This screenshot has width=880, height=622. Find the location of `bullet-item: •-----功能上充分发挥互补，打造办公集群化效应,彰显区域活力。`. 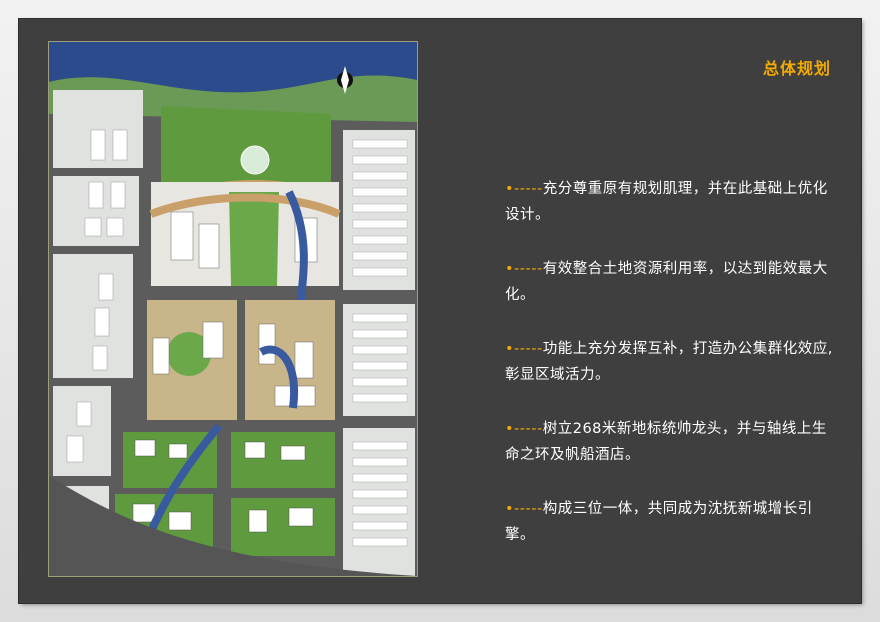

bullet-item: •-----功能上充分发挥互补，打造办公集群化效应,彰显区域活力。 is located at coordinates (670, 362).